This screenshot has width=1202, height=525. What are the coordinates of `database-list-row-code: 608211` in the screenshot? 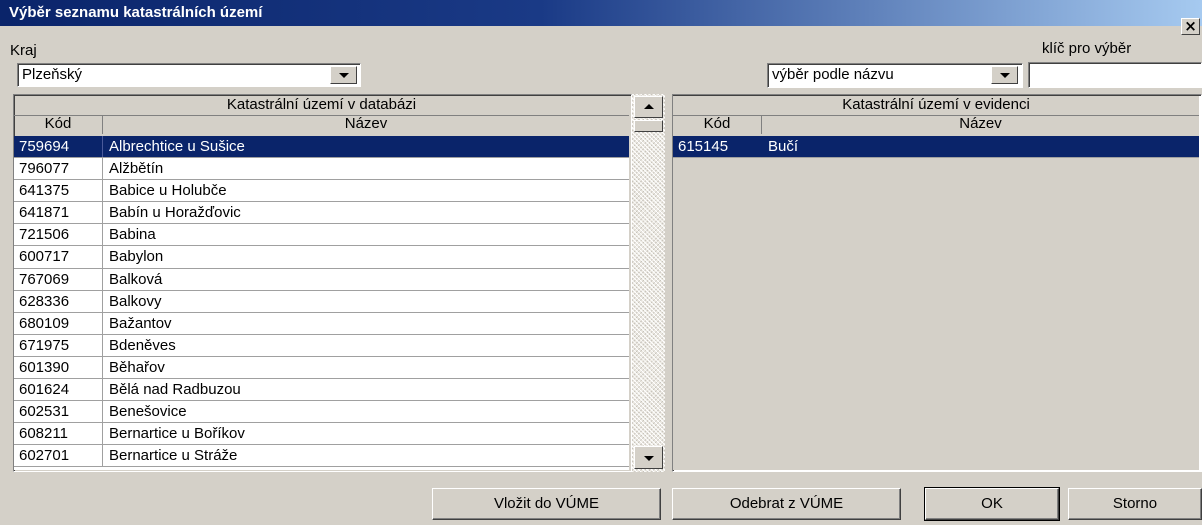 It's located at (43, 434).